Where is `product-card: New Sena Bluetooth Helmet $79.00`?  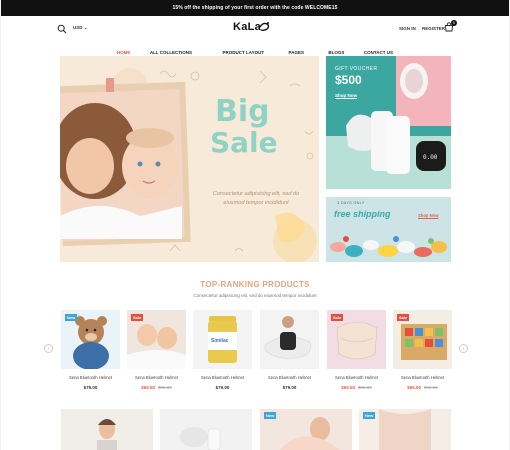 product-card: New Sena Bluetooth Helmet $79.00 is located at coordinates (90, 350).